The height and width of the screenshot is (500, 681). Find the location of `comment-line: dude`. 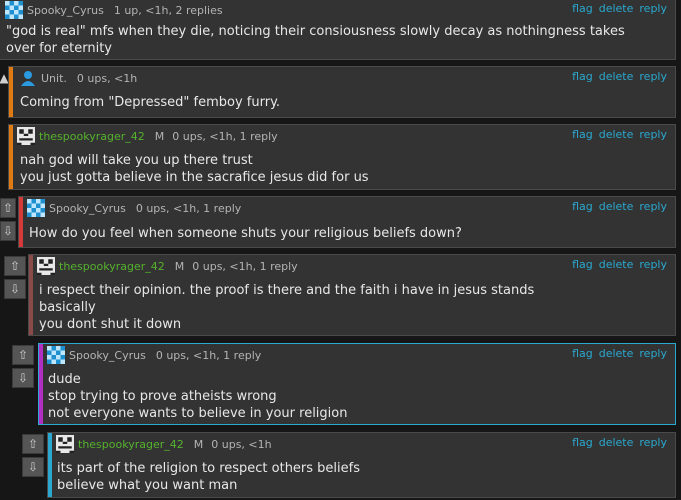

comment-line: dude is located at coordinates (64, 379).